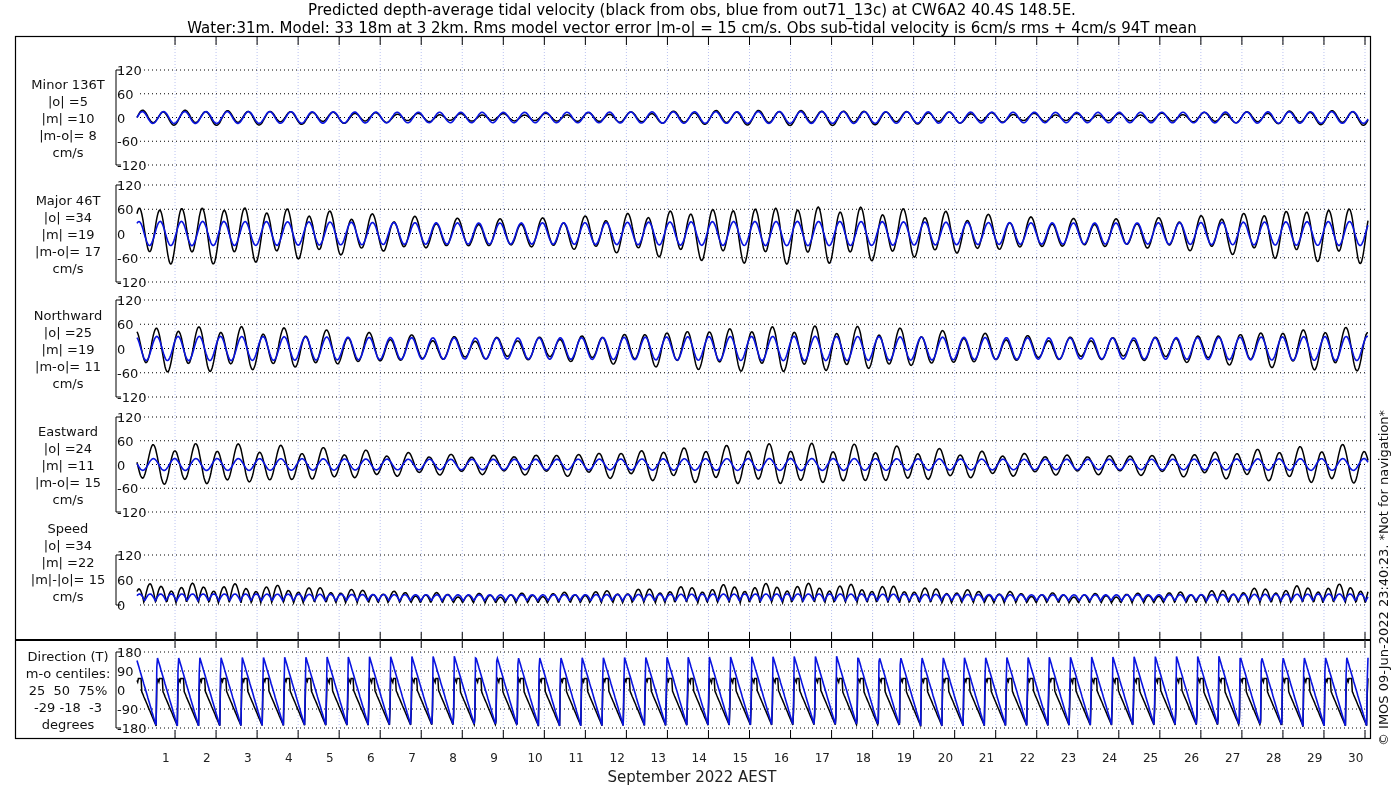 The width and height of the screenshot is (1400, 800). I want to click on chart-title: Predicted depth-average tidal velocity (black from obs, blue from out71_13c) at CW6A2 40.4S 148.5E., so click(692, 10).